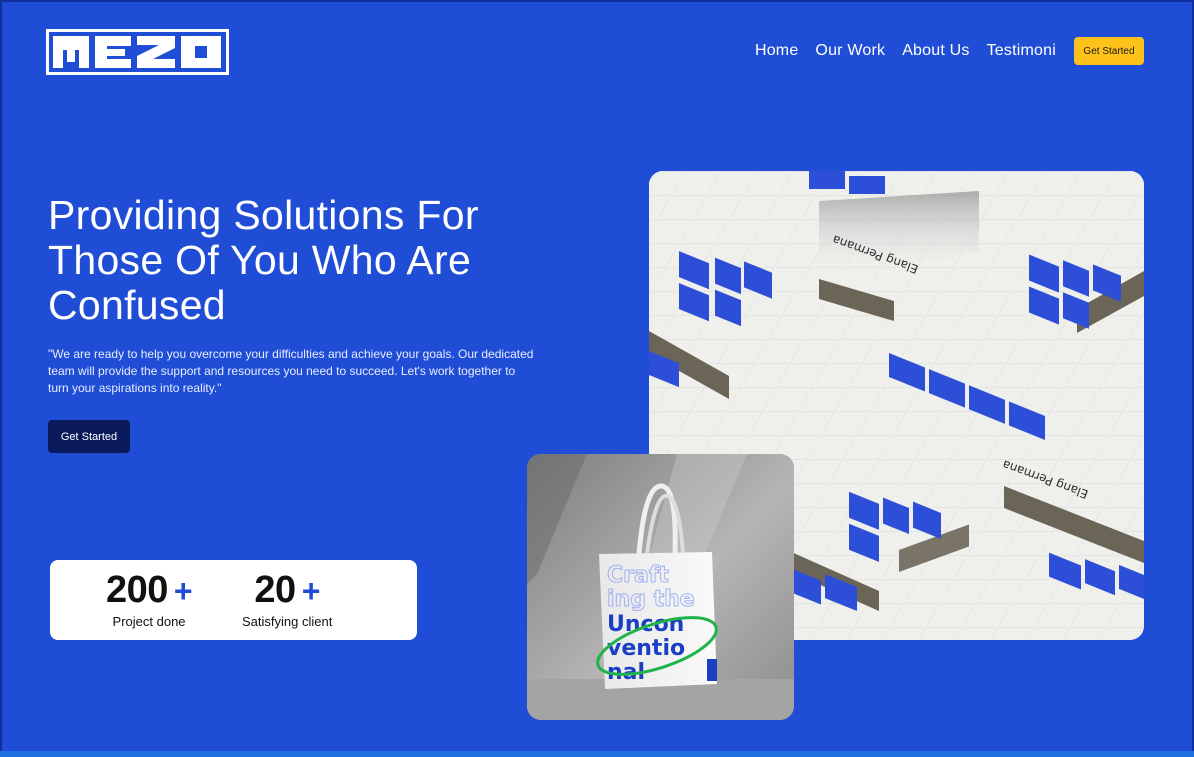 Image resolution: width=1194 pixels, height=757 pixels. I want to click on tote-bag-mockup-image: Craft ing the Uncon ventio nal, so click(660, 587).